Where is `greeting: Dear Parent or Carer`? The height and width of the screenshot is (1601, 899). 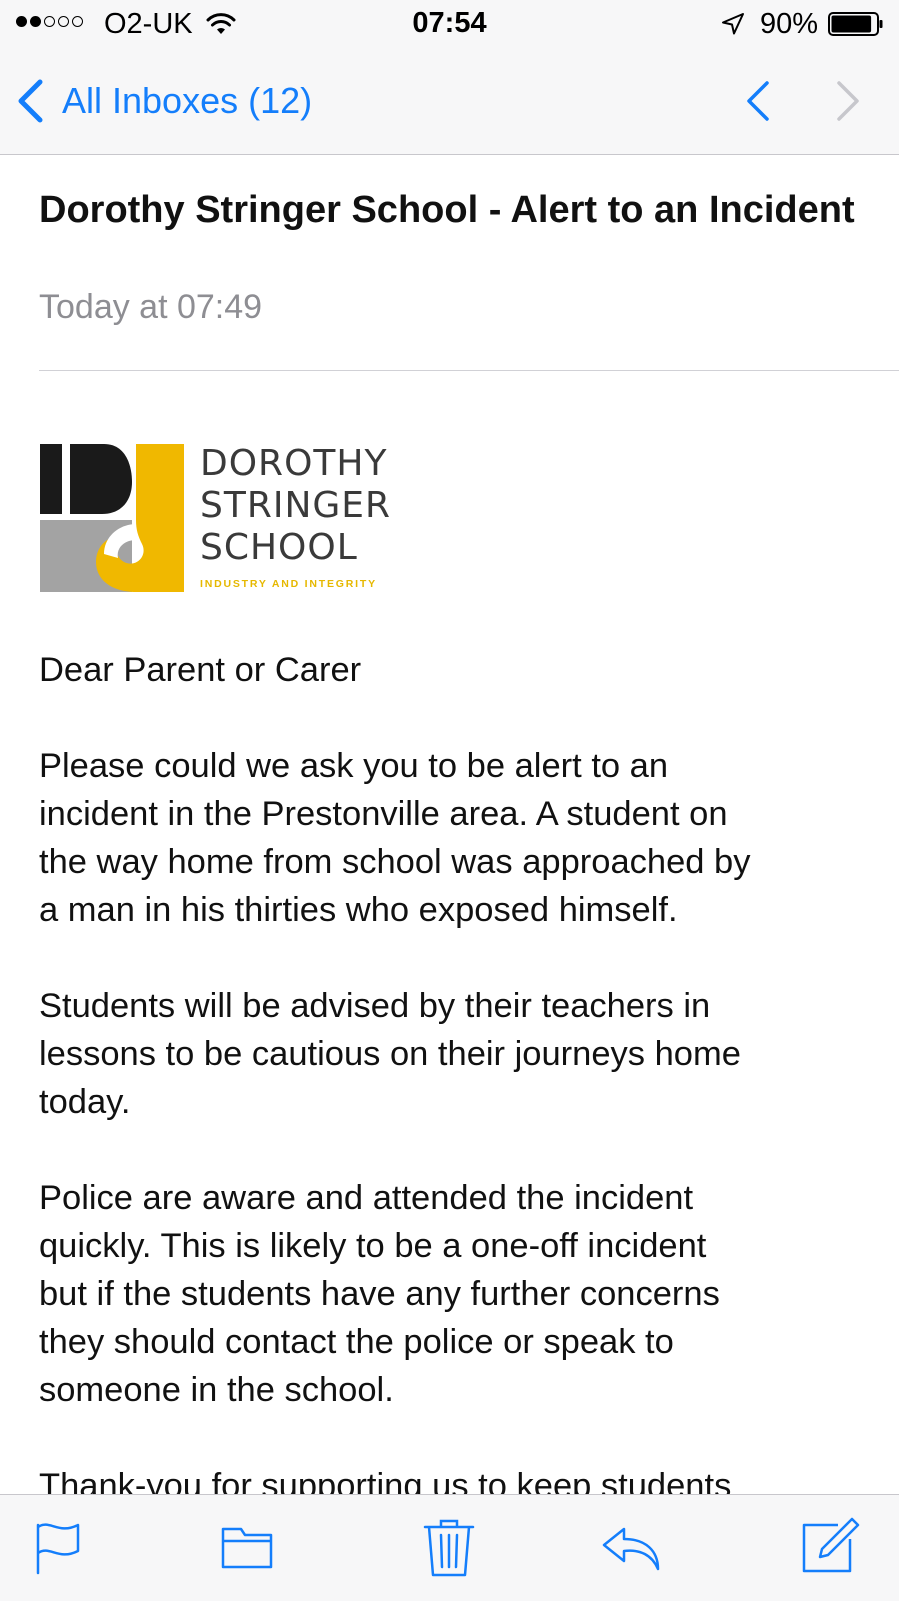 greeting: Dear Parent or Carer is located at coordinates (200, 670).